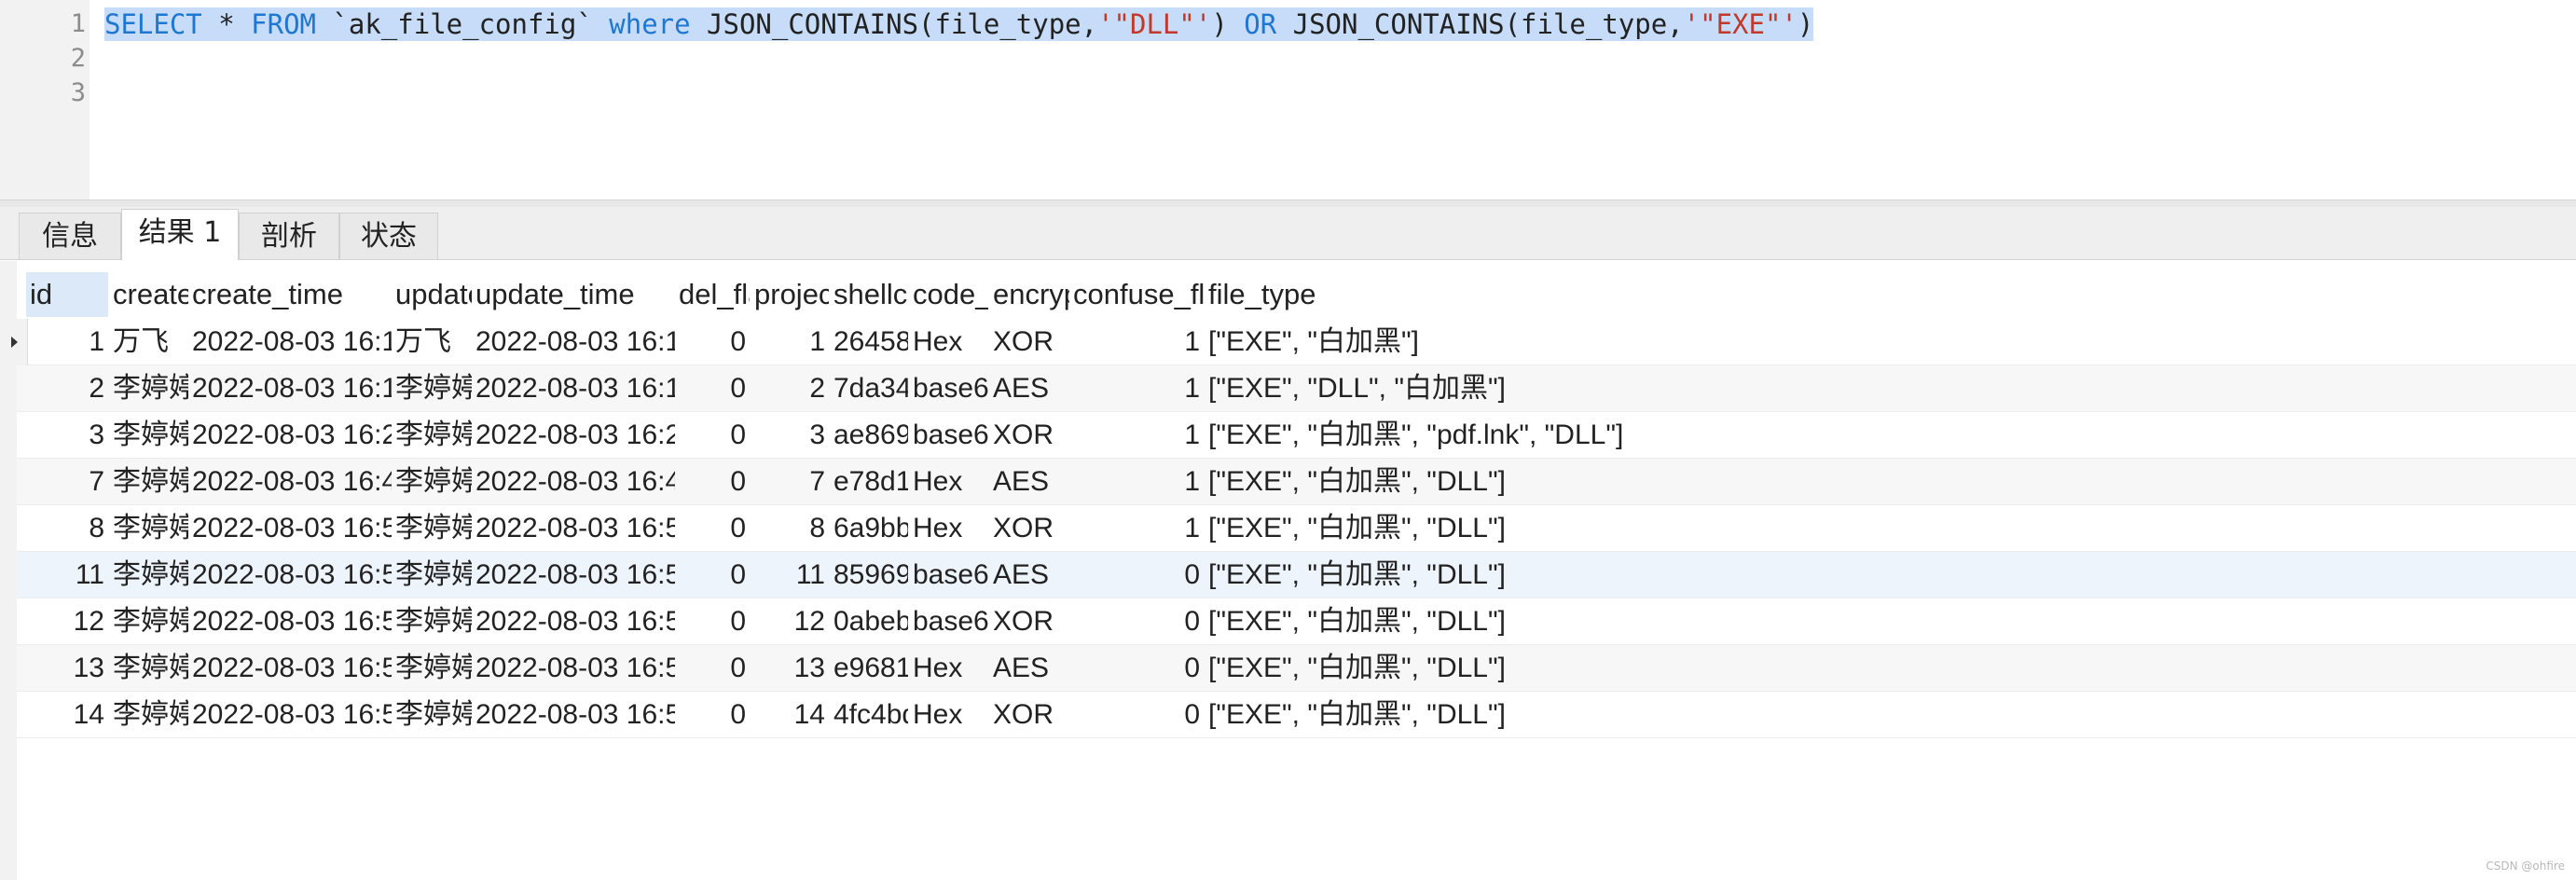 This screenshot has height=880, width=2576. What do you see at coordinates (573, 294) in the screenshot?
I see `column-header-update-time: update_time` at bounding box center [573, 294].